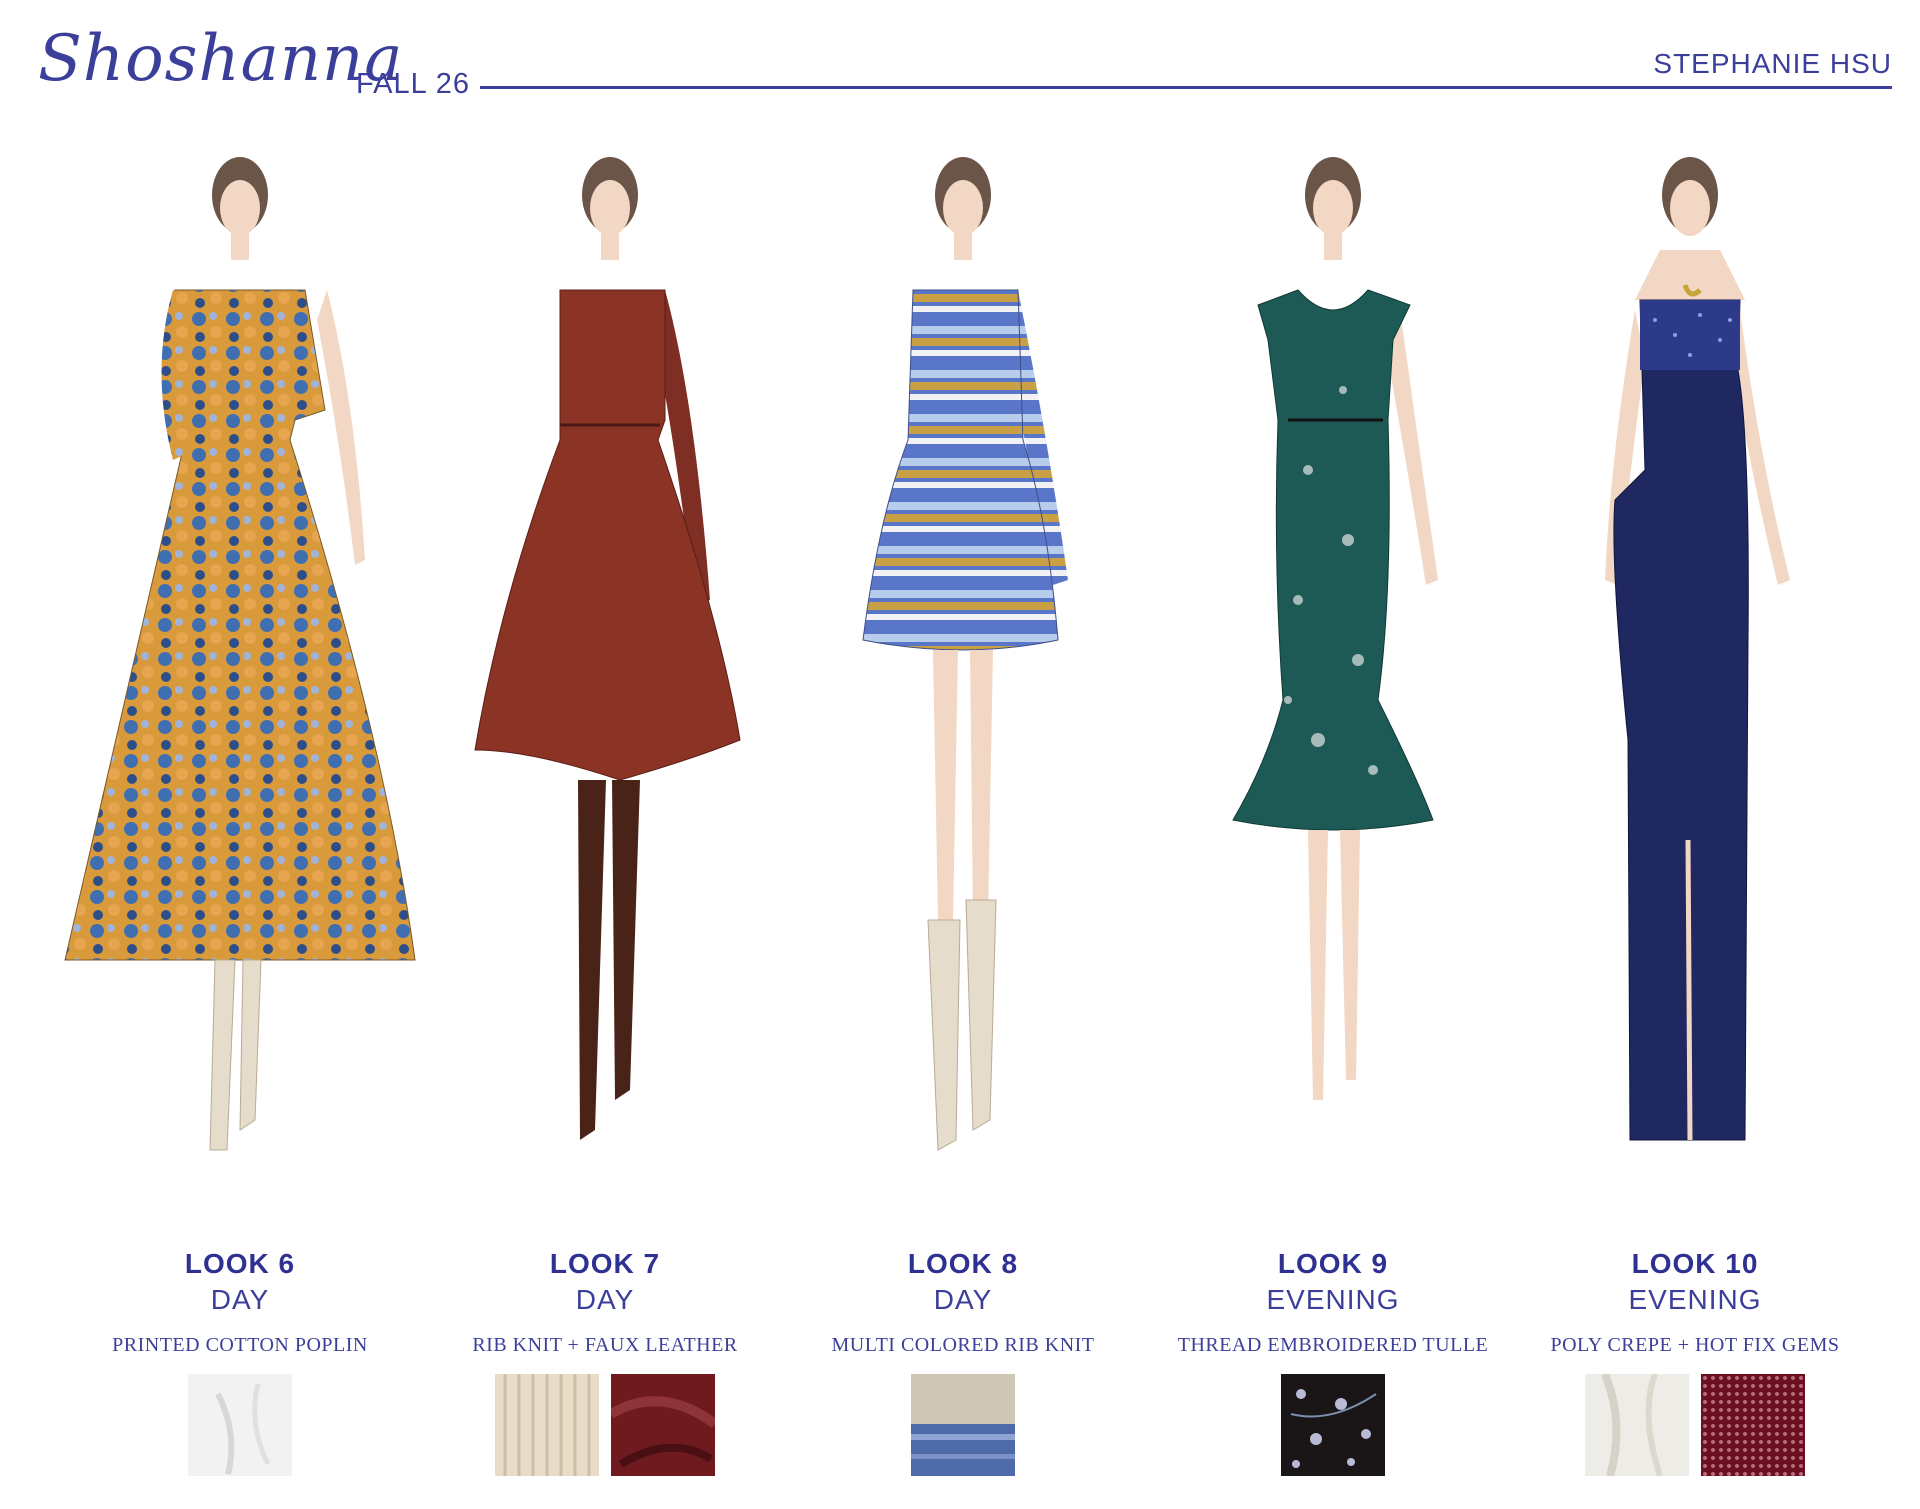  Describe the element at coordinates (605, 1345) in the screenshot. I see `fabric-description: RIB KNIT + FAUX LEATHER` at that location.